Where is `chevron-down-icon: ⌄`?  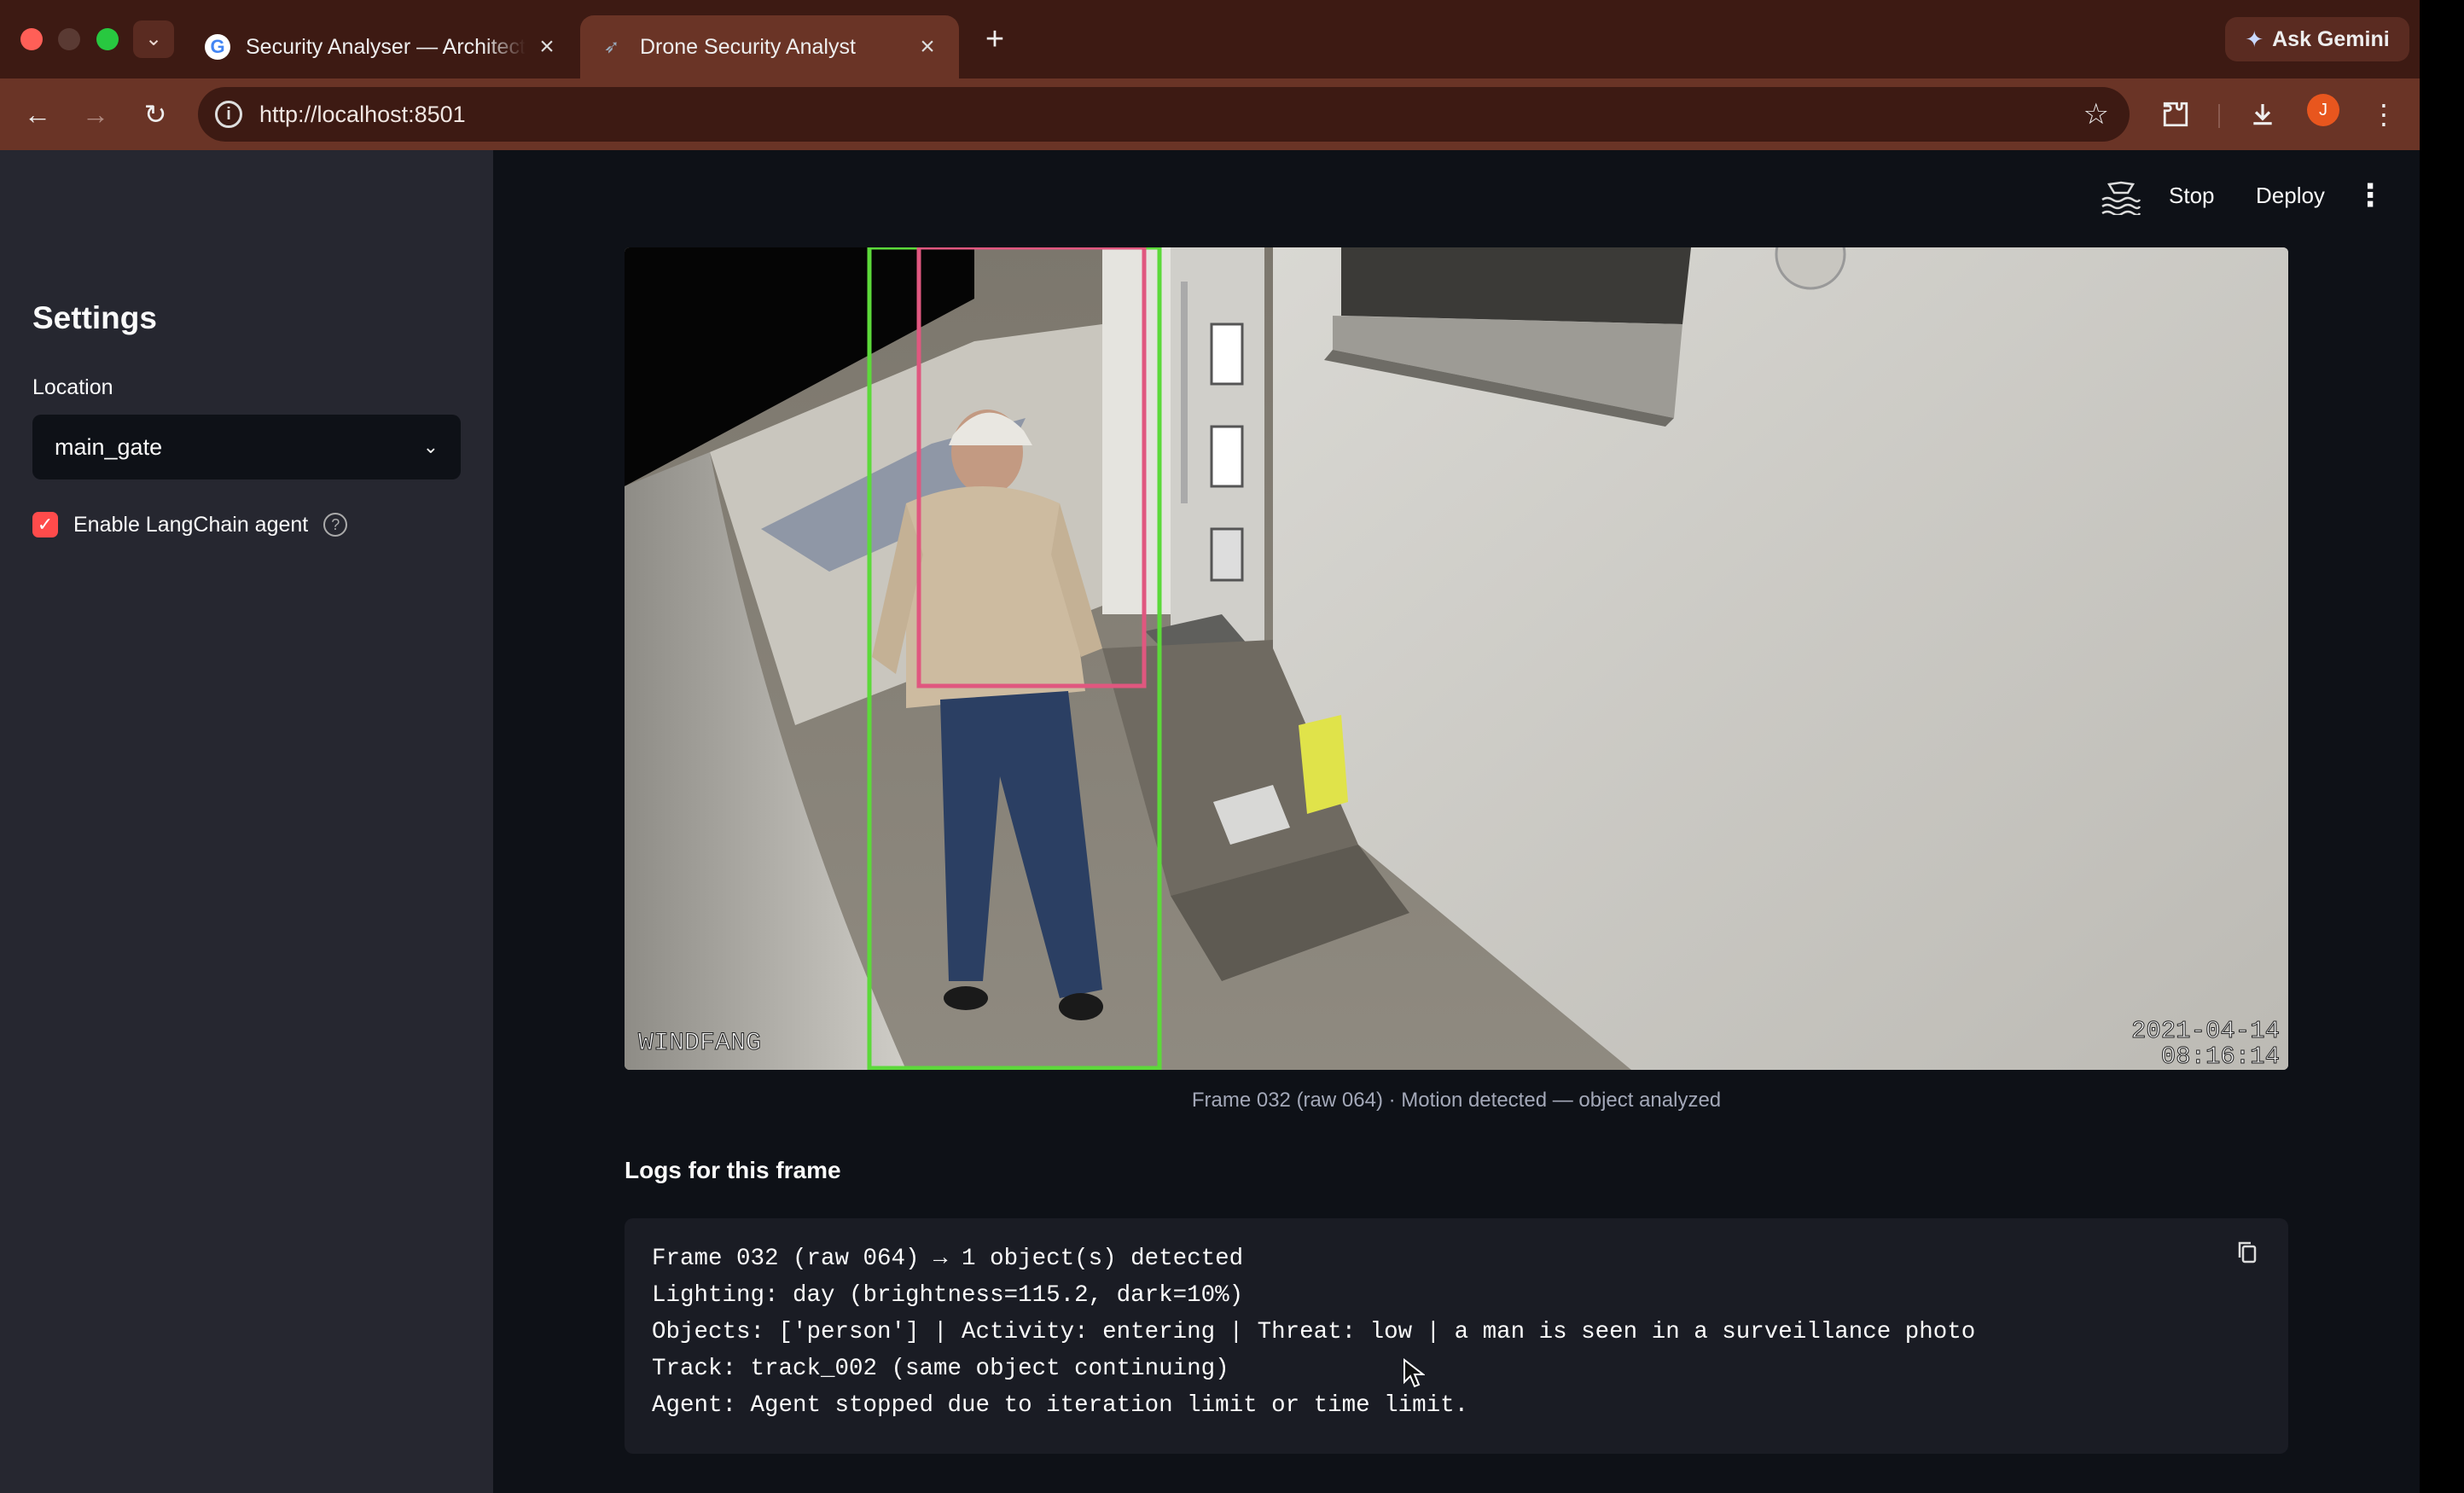
chevron-down-icon: ⌄ is located at coordinates (430, 446).